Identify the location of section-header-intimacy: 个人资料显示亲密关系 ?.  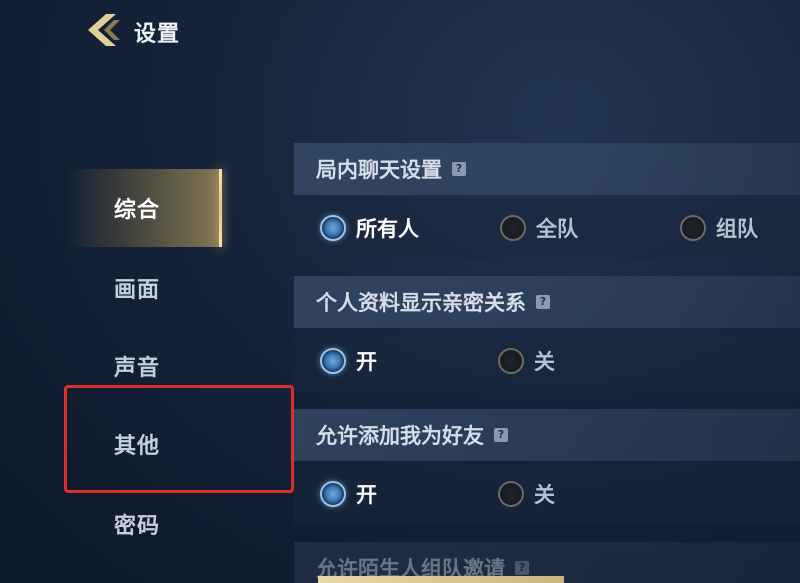
(547, 302).